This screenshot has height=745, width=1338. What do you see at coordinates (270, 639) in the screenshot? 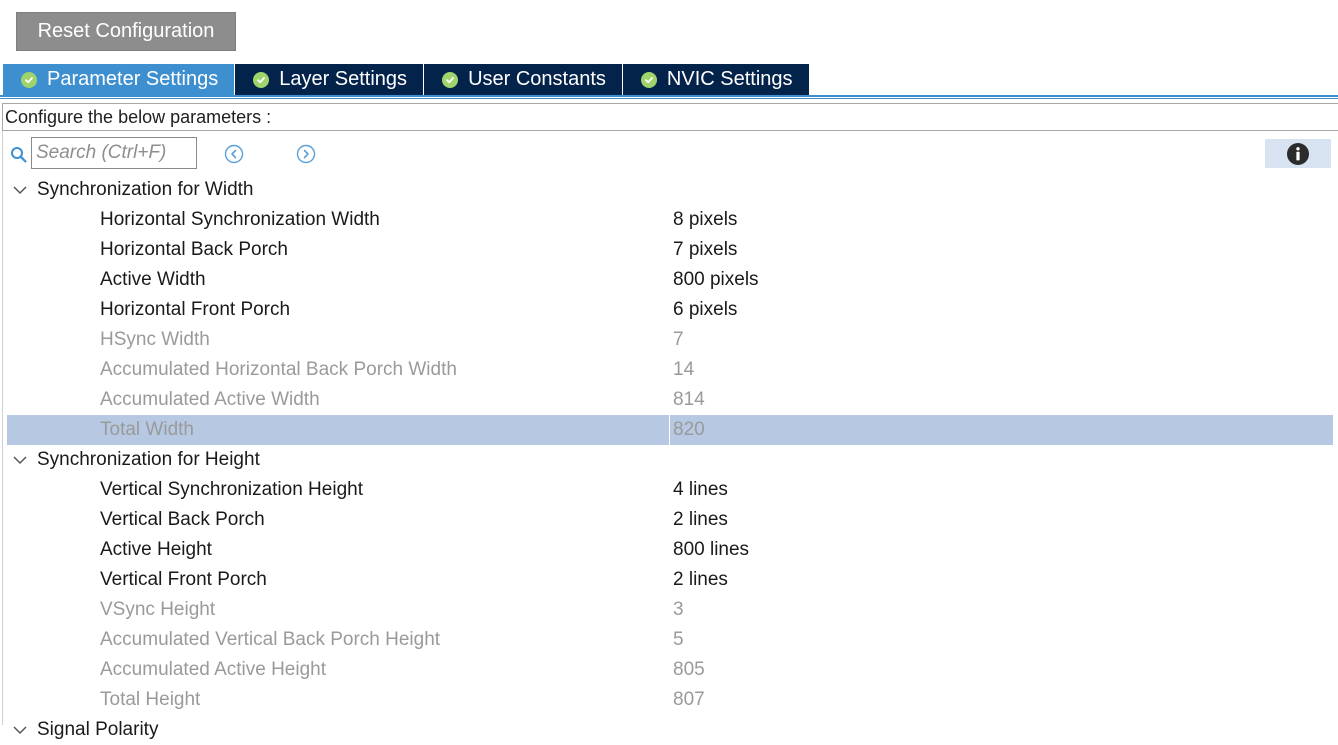
I see `param-label: Accumulated Vertical Back Porch Height` at bounding box center [270, 639].